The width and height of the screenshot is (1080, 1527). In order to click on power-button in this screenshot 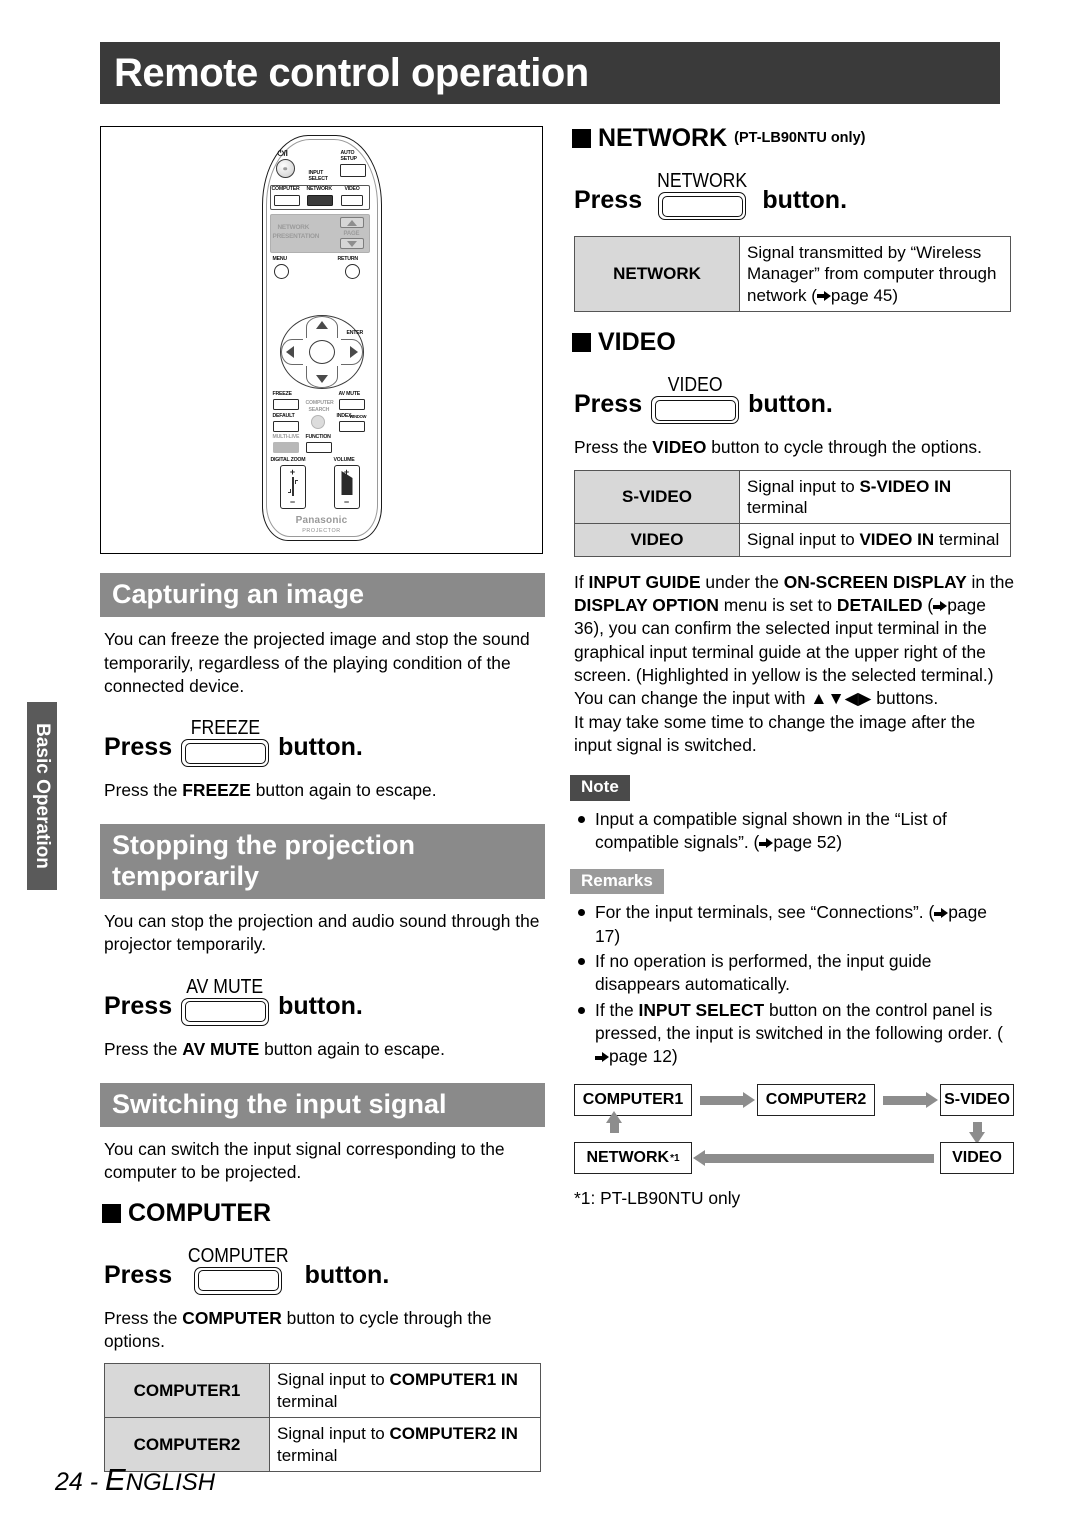, I will do `click(285, 168)`.